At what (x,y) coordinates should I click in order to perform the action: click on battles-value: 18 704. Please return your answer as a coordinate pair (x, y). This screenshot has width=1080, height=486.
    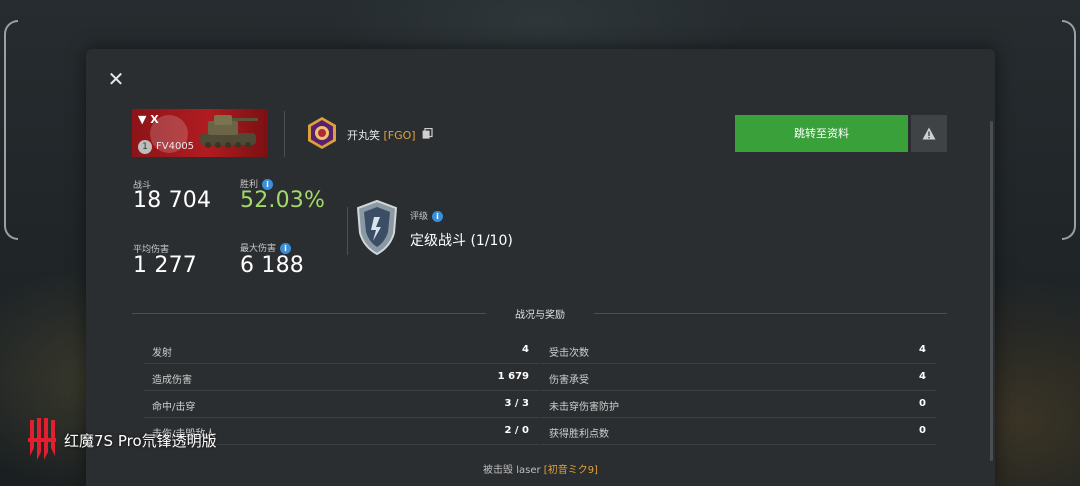
    Looking at the image, I should click on (172, 200).